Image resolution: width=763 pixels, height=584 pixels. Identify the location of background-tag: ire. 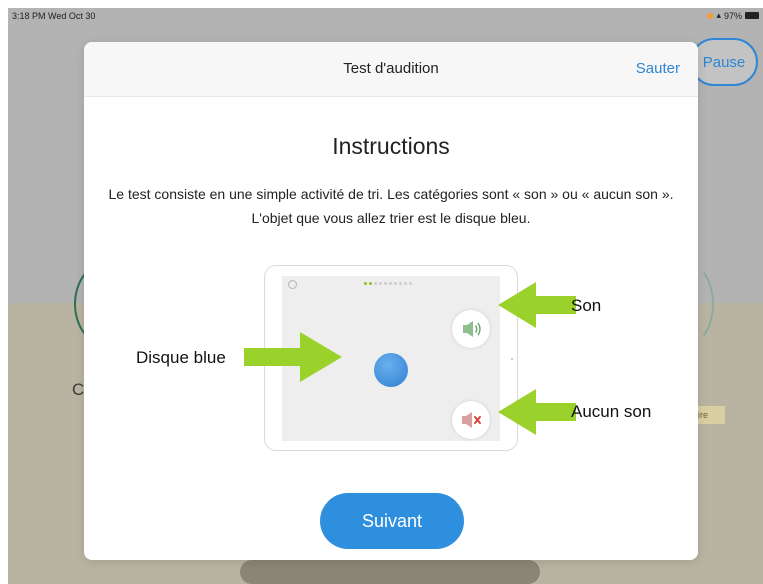
(710, 415).